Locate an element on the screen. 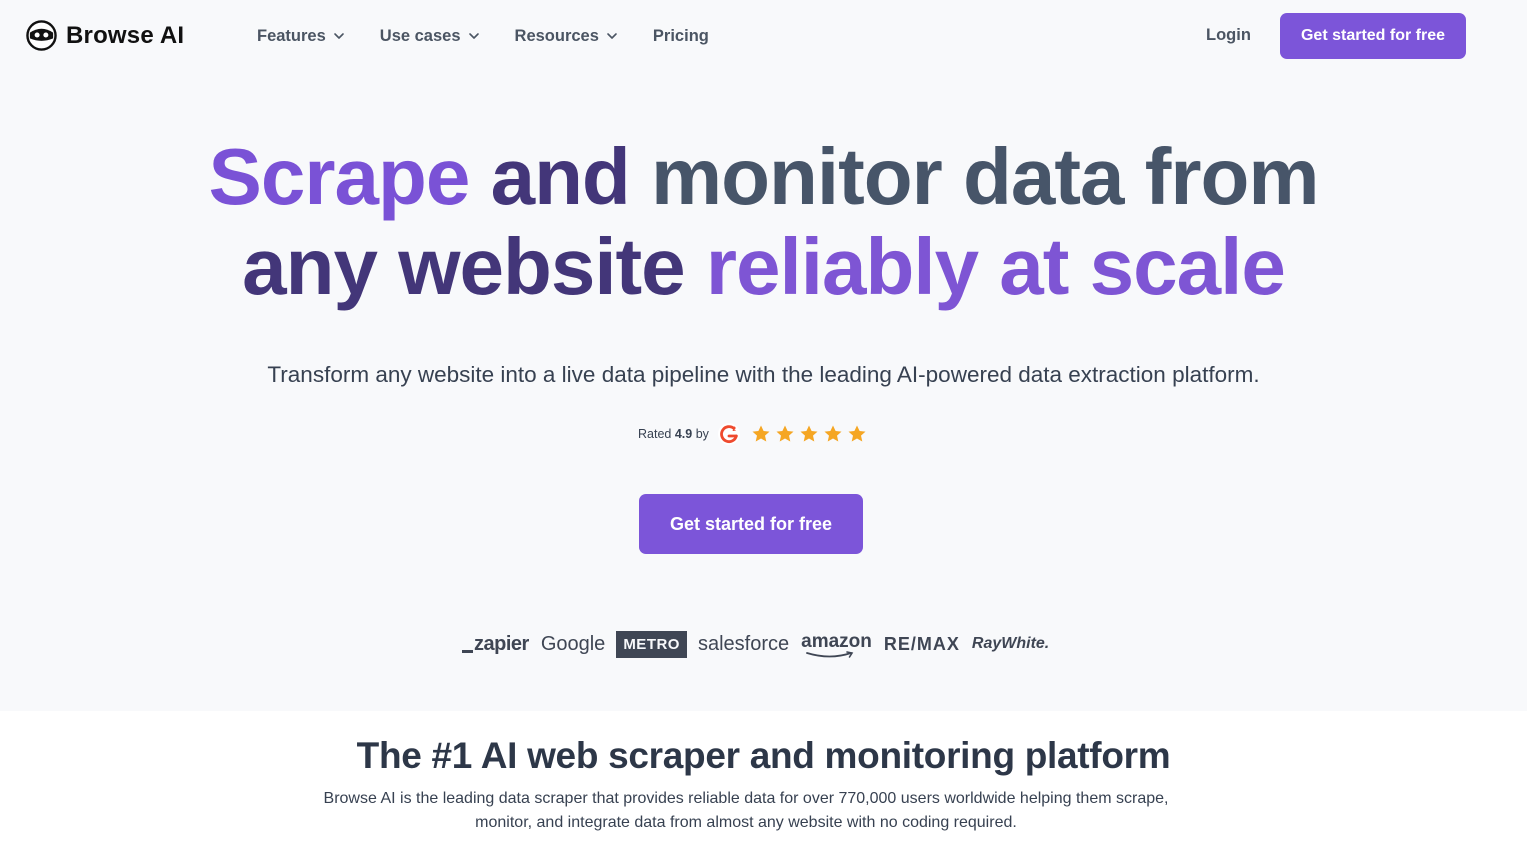 The image size is (1527, 861). robot-logo-icon is located at coordinates (41, 35).